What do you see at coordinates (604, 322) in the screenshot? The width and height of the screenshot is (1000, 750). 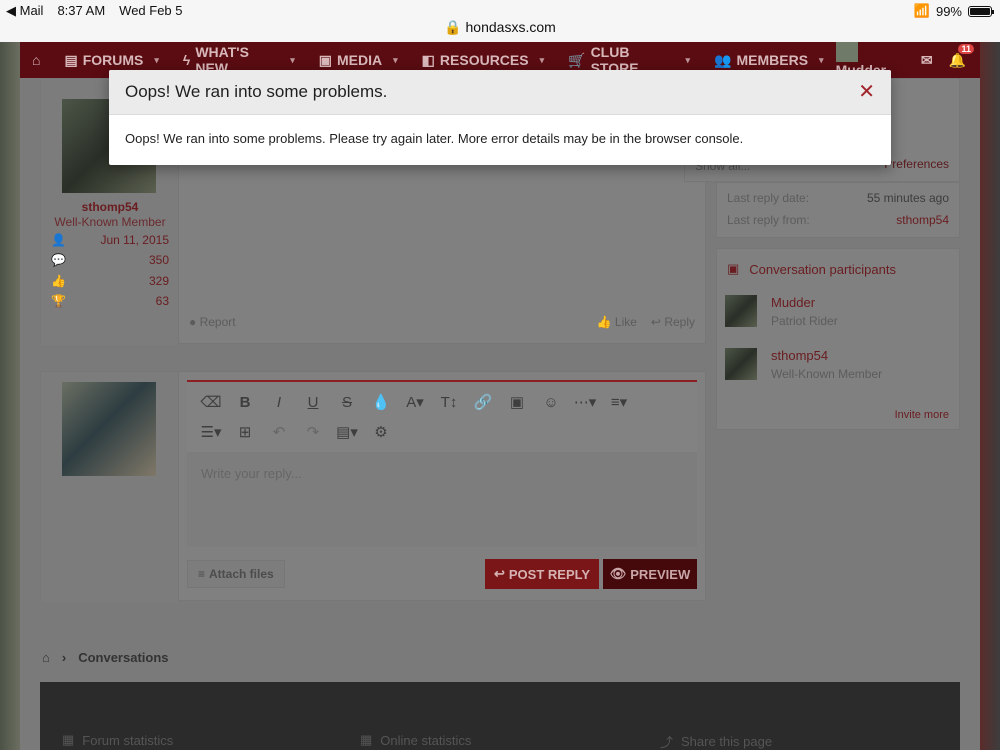 I see `thumbs-up-icon: 👍` at bounding box center [604, 322].